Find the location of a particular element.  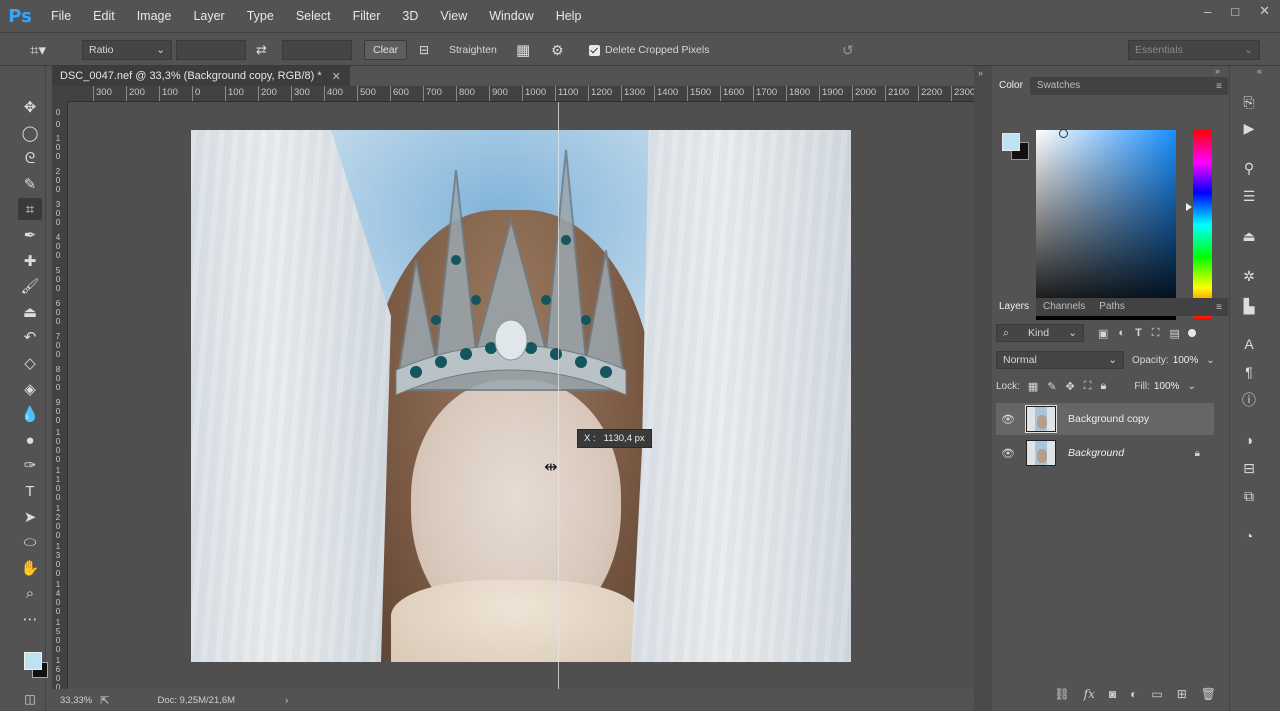

crop-guide-line is located at coordinates (558, 395).